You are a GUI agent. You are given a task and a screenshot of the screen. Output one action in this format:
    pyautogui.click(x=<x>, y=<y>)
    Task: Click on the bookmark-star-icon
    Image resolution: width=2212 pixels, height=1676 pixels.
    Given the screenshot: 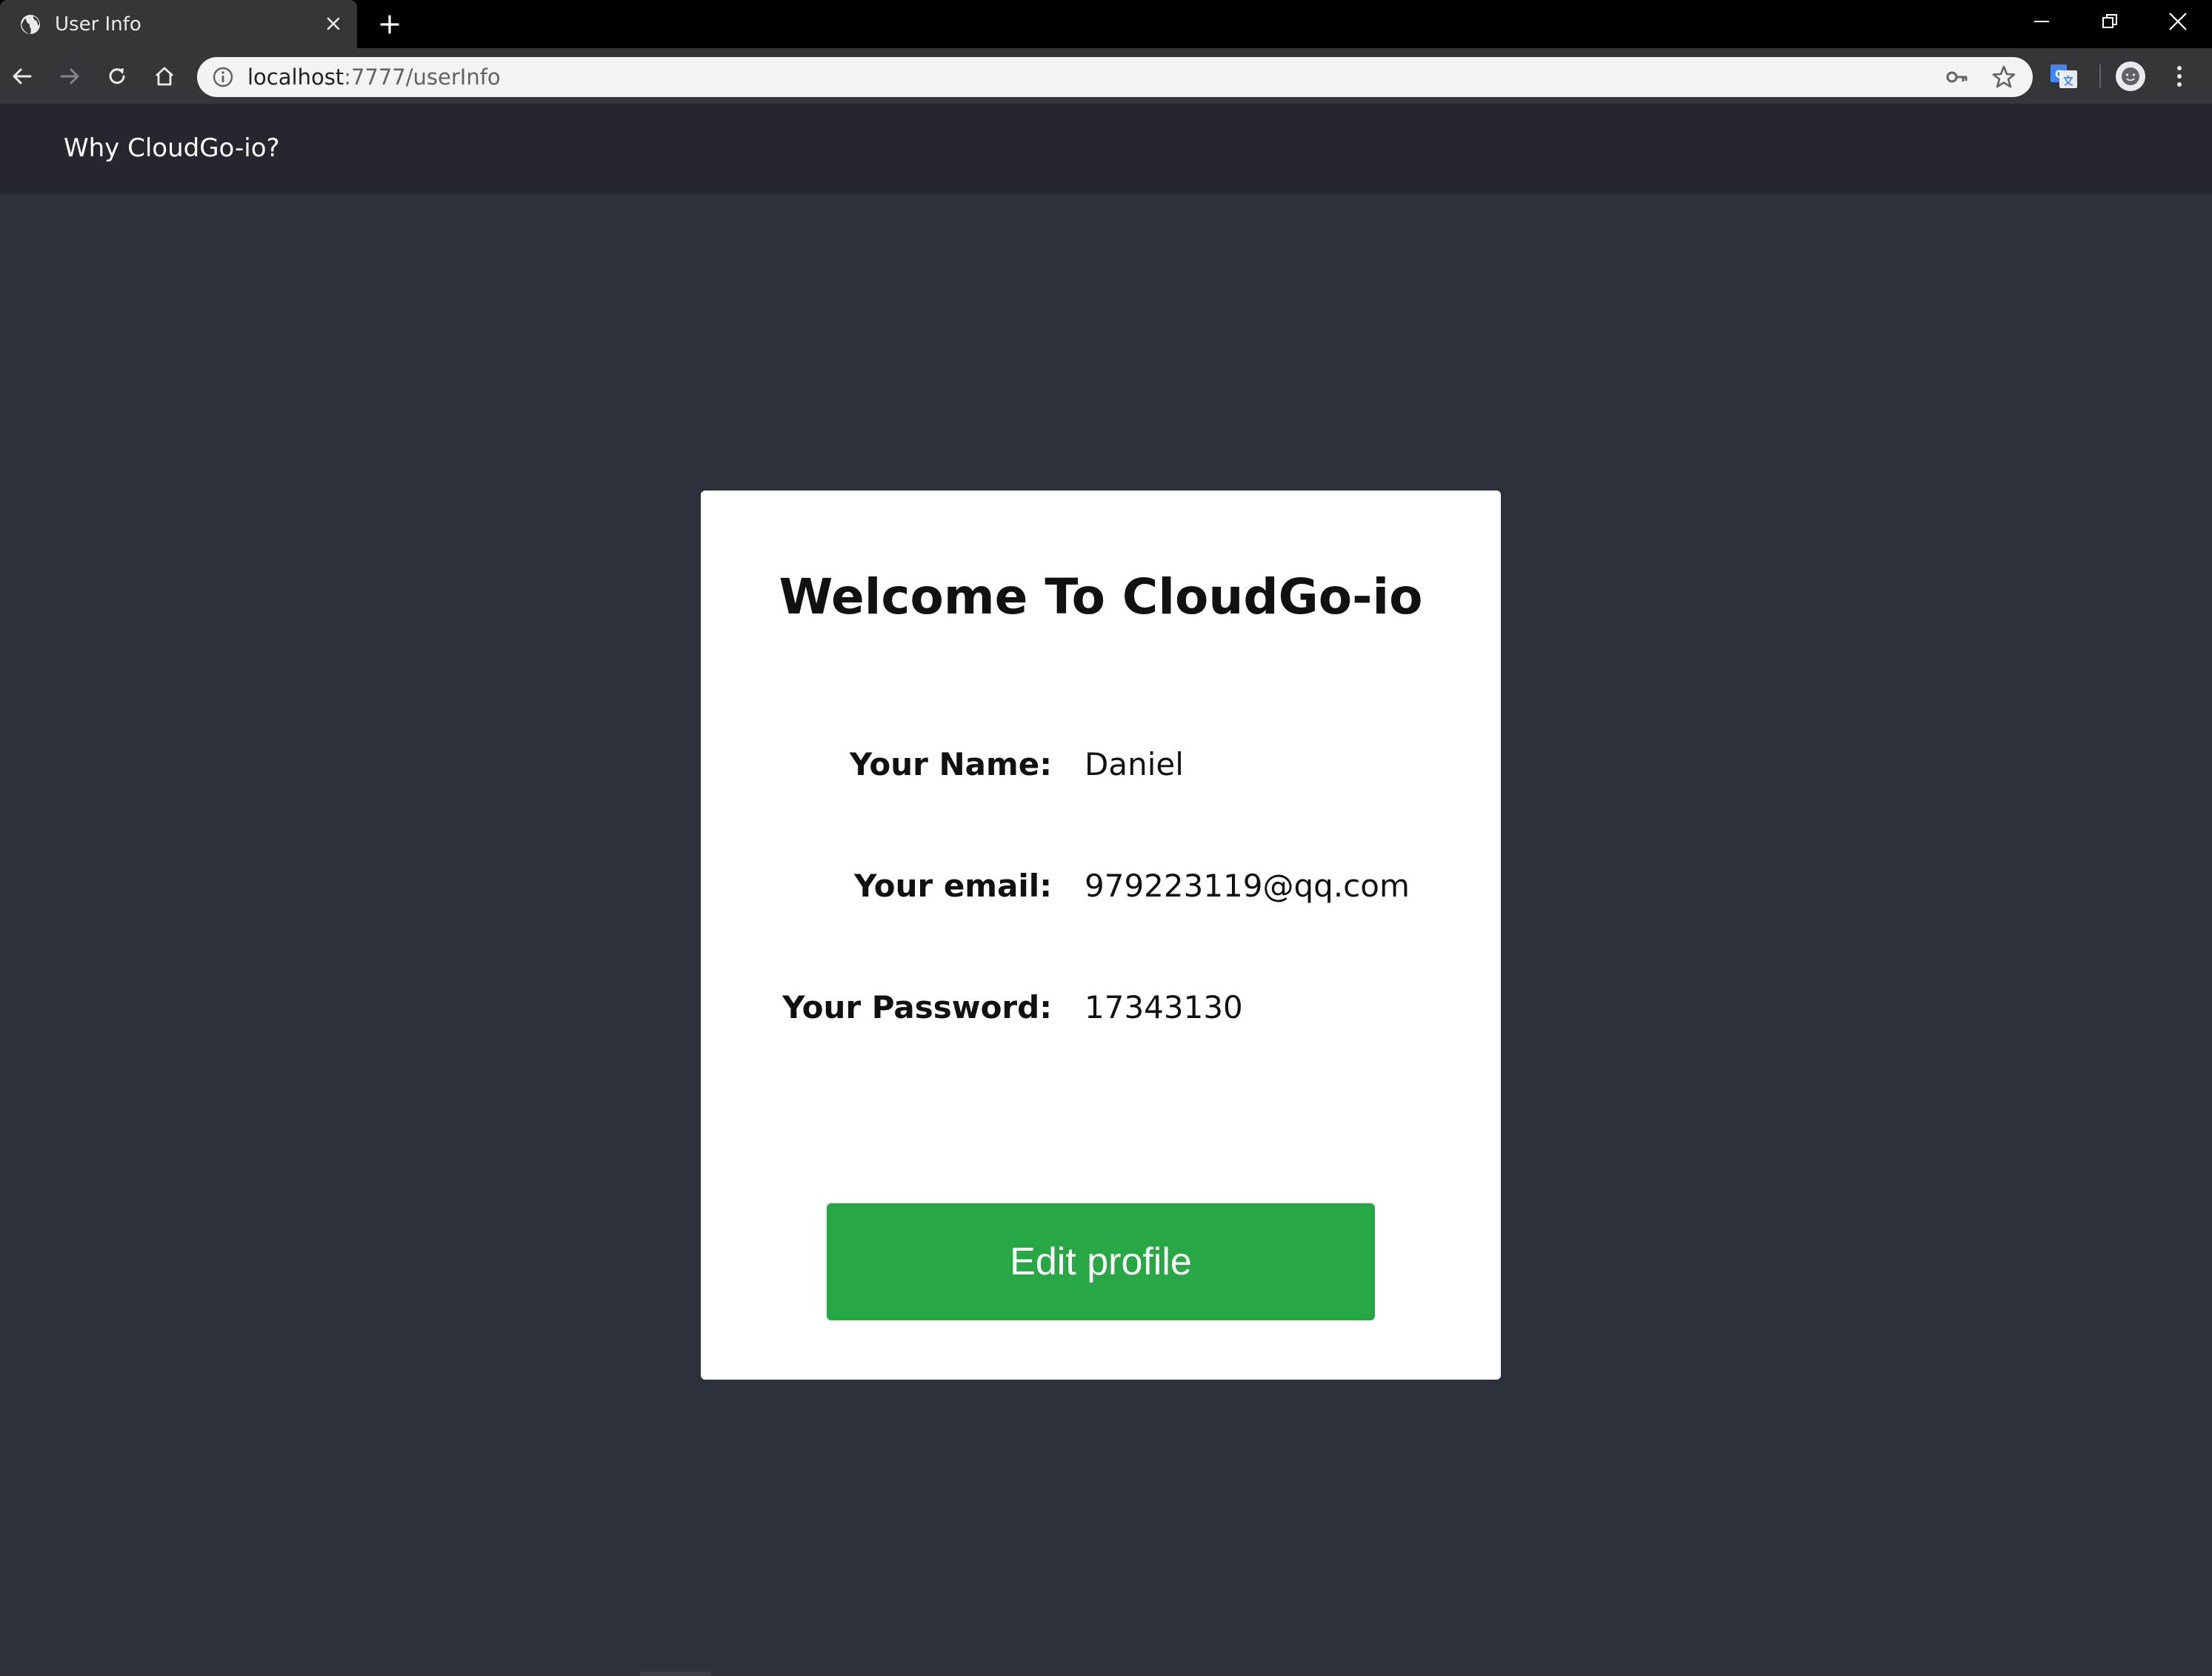 What is the action you would take?
    pyautogui.click(x=2003, y=77)
    